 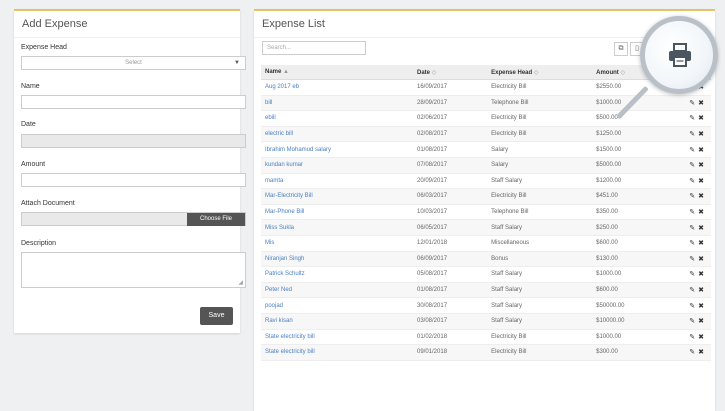 I want to click on date-input, so click(x=133, y=141).